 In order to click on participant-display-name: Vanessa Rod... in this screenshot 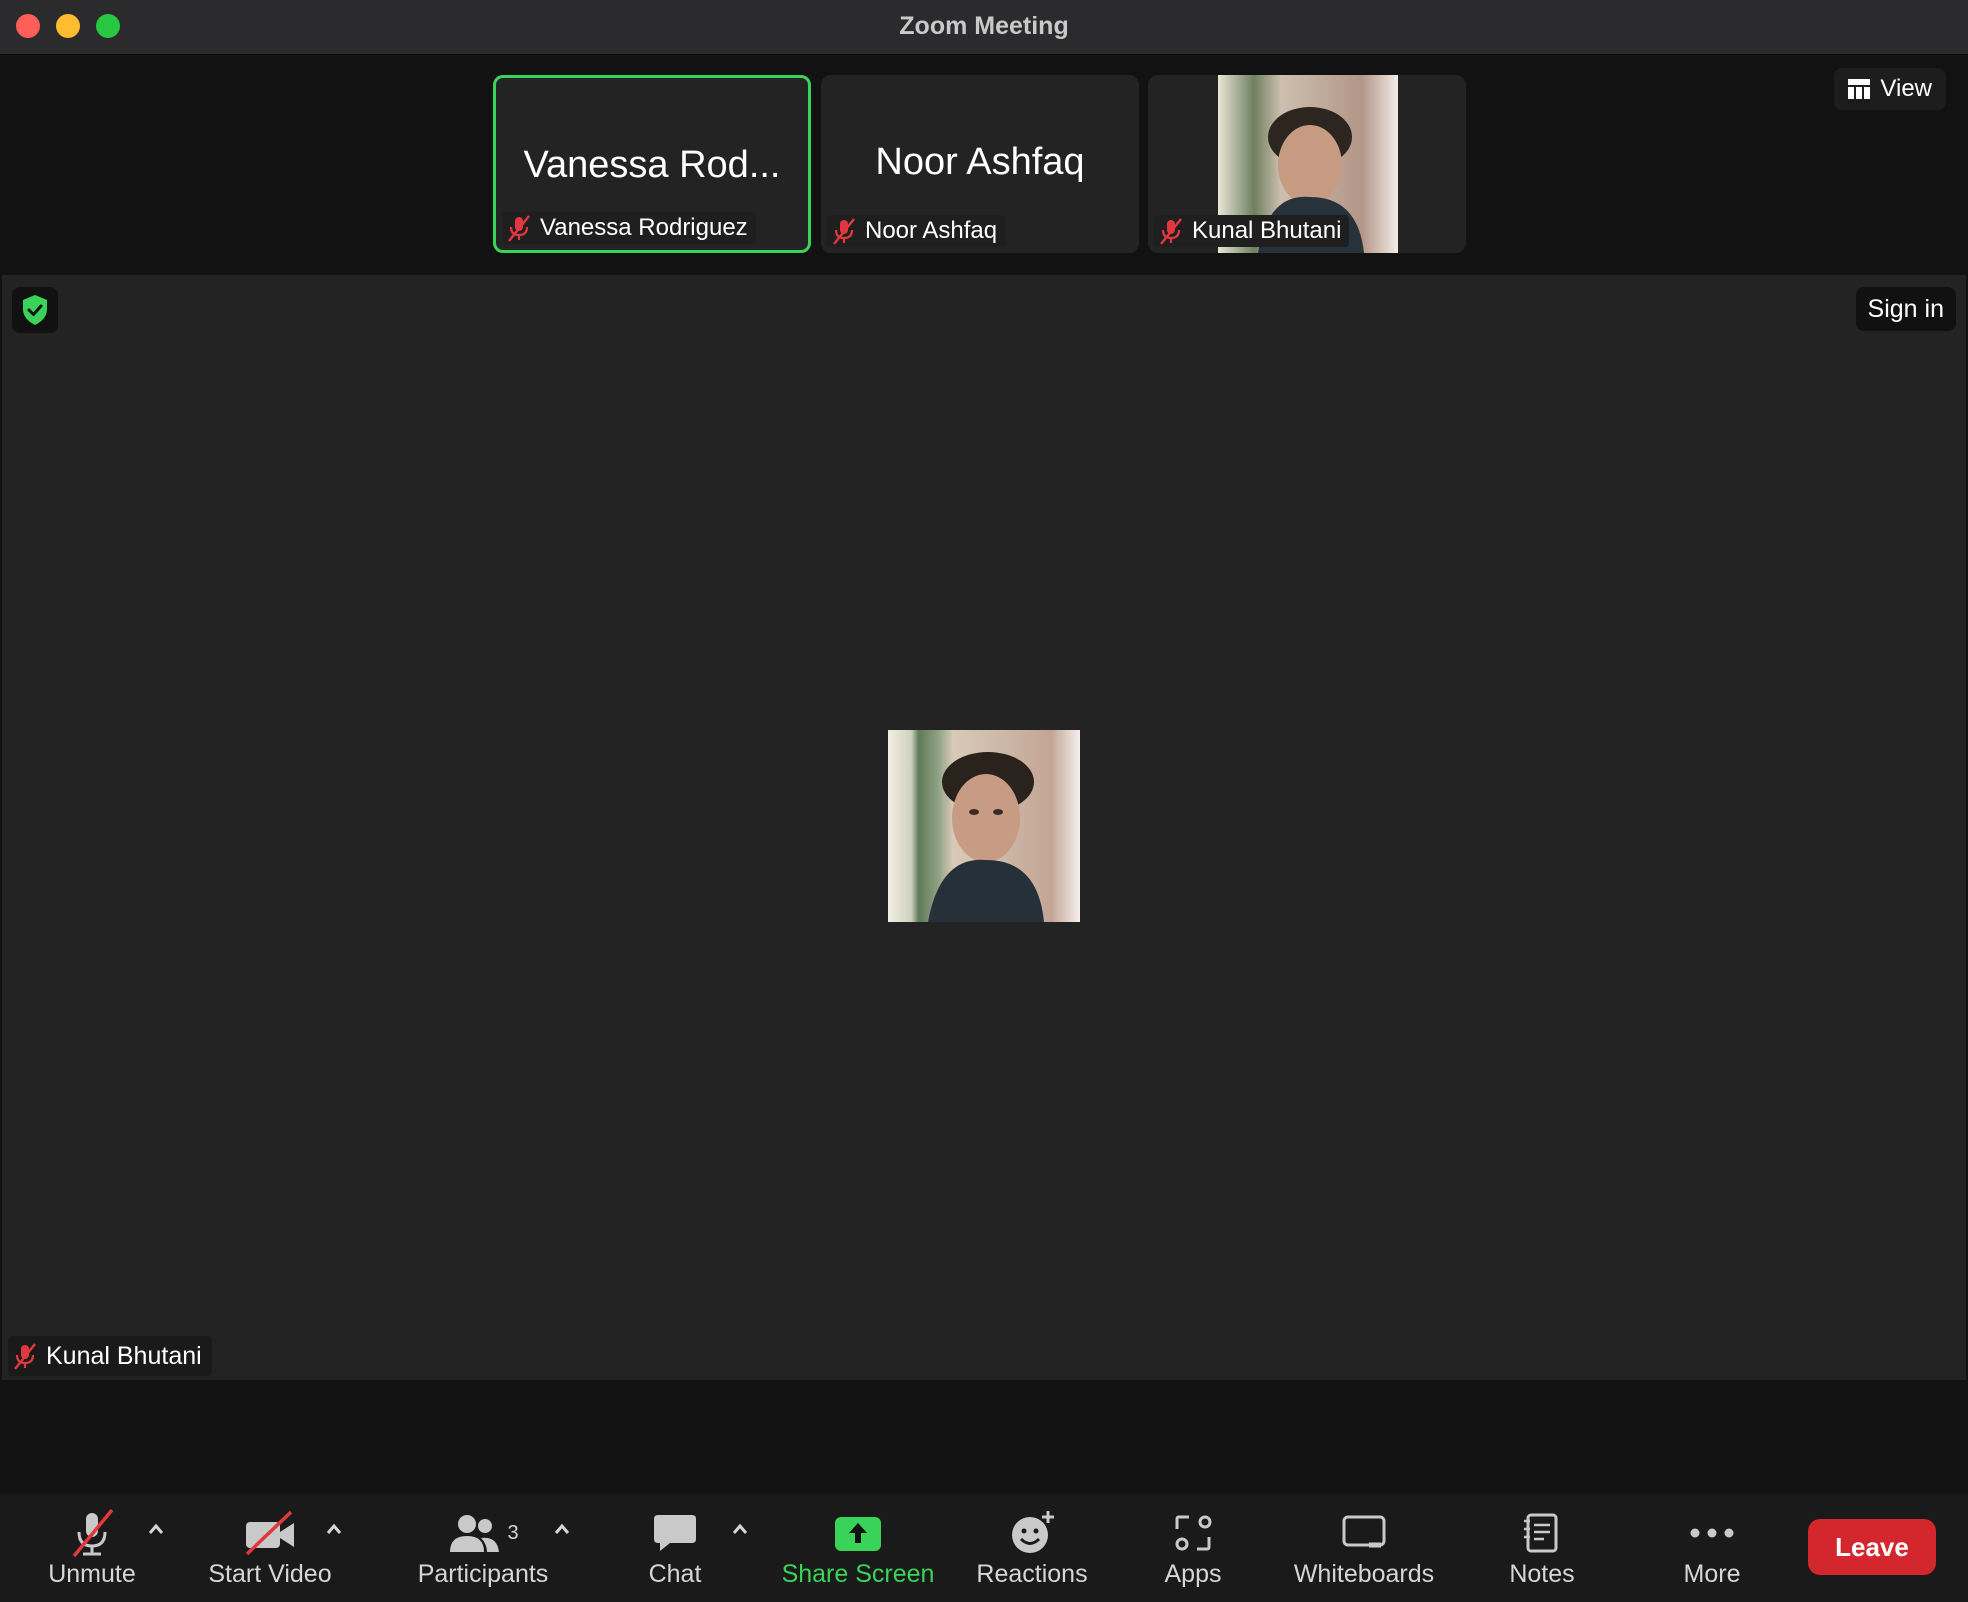, I will do `click(652, 165)`.